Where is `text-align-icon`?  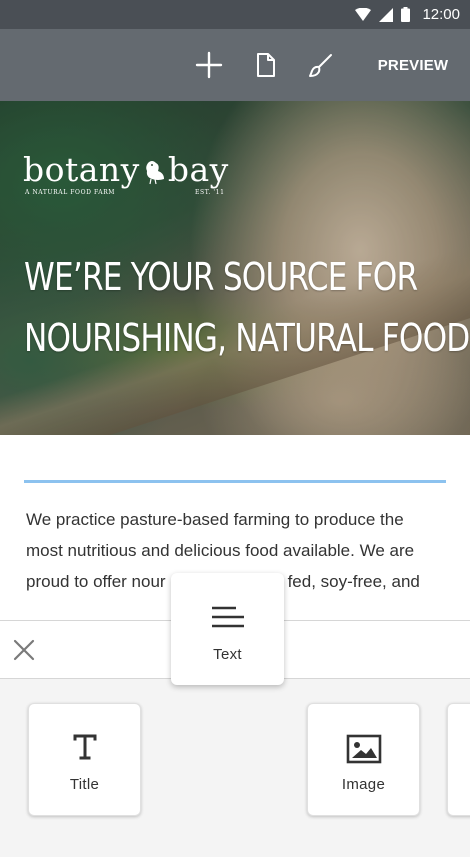 text-align-icon is located at coordinates (227, 617).